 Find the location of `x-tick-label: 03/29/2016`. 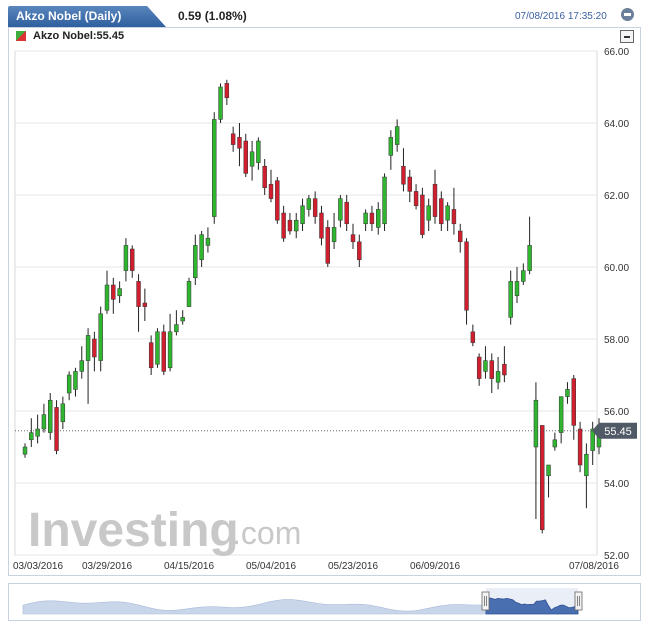

x-tick-label: 03/29/2016 is located at coordinates (107, 566).